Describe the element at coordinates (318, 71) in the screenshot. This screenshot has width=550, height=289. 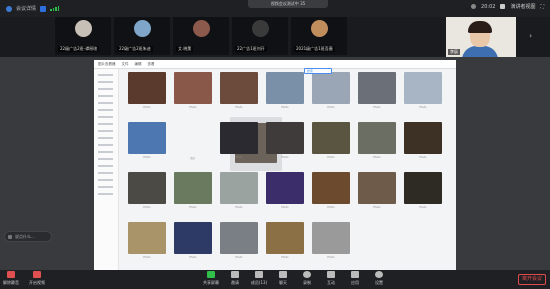
I see `search-input: 搜索` at that location.